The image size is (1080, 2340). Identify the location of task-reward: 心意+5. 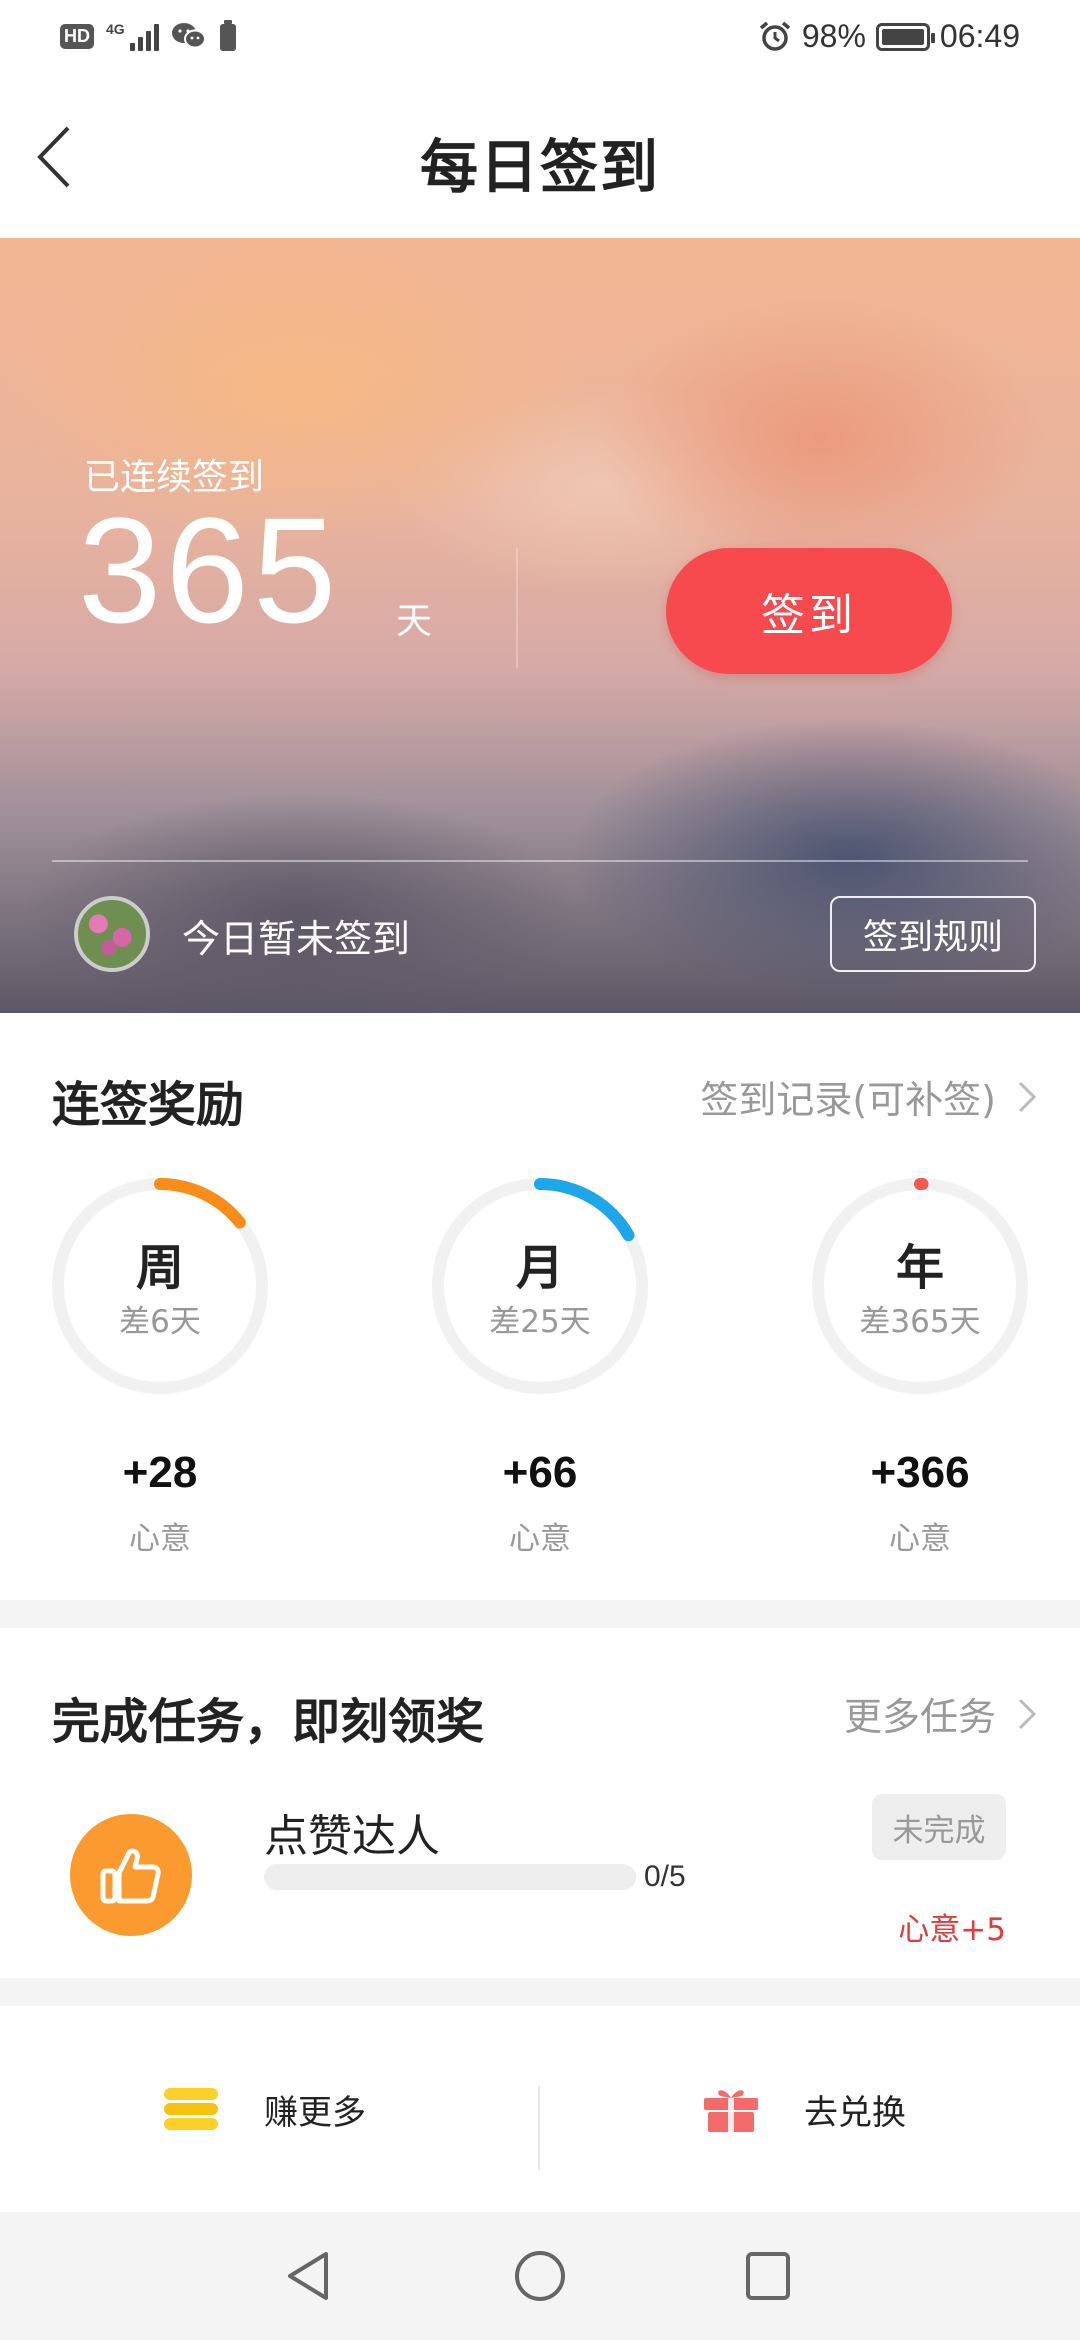
(952, 1930).